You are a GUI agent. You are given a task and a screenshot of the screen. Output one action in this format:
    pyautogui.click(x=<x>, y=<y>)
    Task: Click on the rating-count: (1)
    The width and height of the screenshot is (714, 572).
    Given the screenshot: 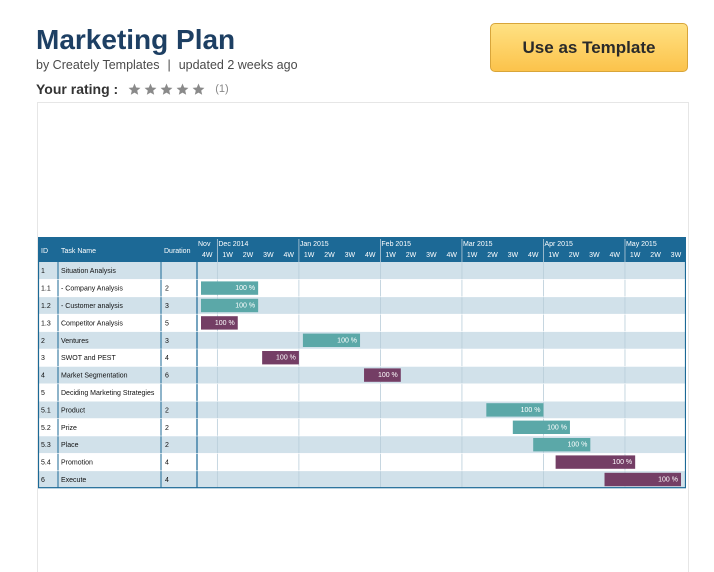 What is the action you would take?
    pyautogui.click(x=222, y=89)
    